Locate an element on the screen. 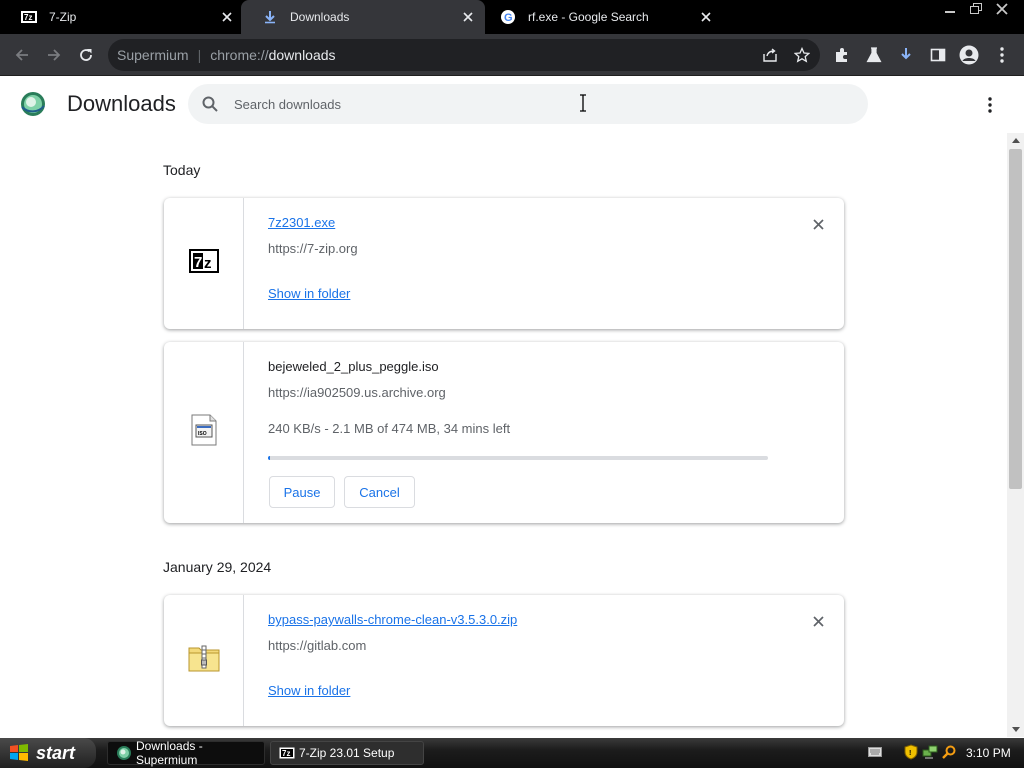  file-source-url: https://gitlab.com is located at coordinates (317, 645).